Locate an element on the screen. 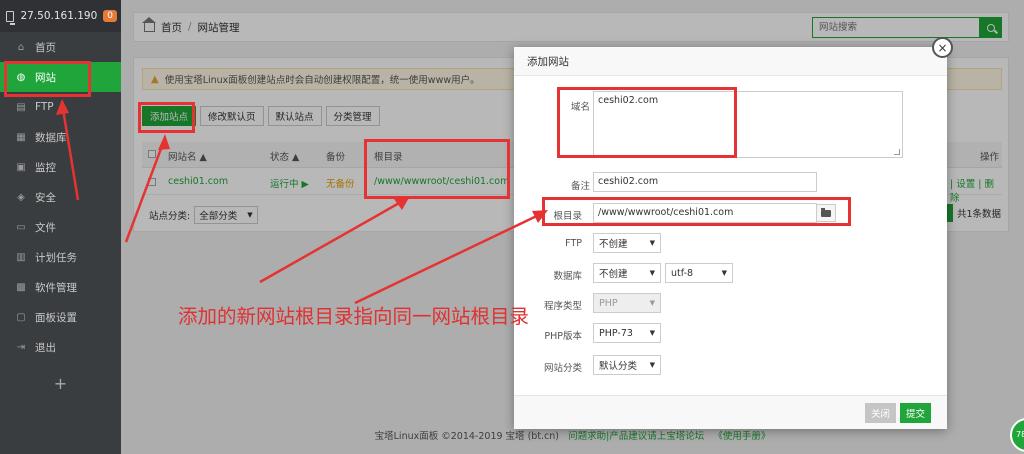  server-ip: 27.50.161.190 is located at coordinates (59, 16).